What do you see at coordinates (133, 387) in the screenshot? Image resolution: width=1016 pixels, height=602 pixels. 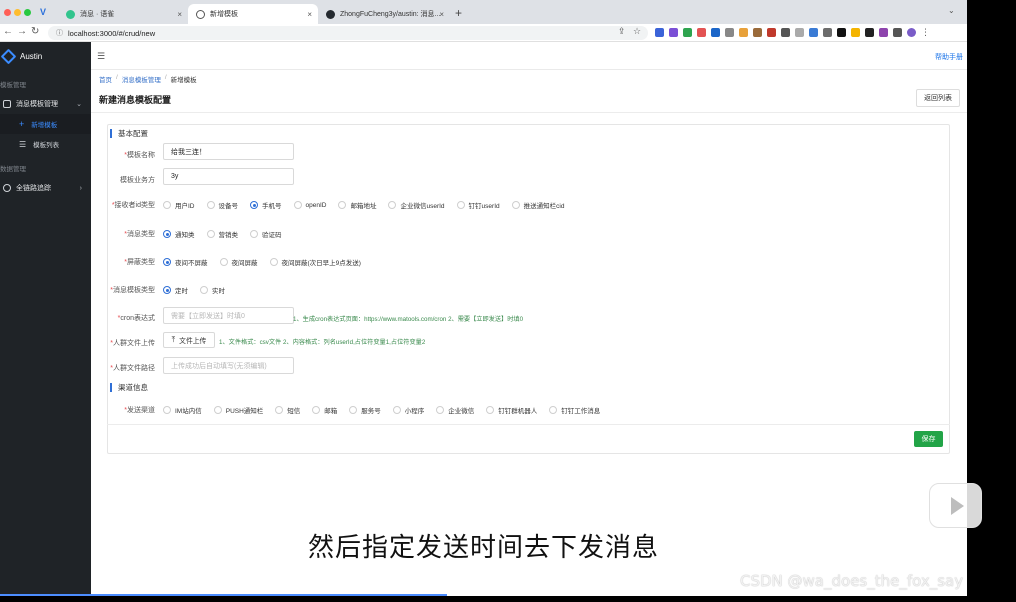 I see `section-title: 渠道信息` at bounding box center [133, 387].